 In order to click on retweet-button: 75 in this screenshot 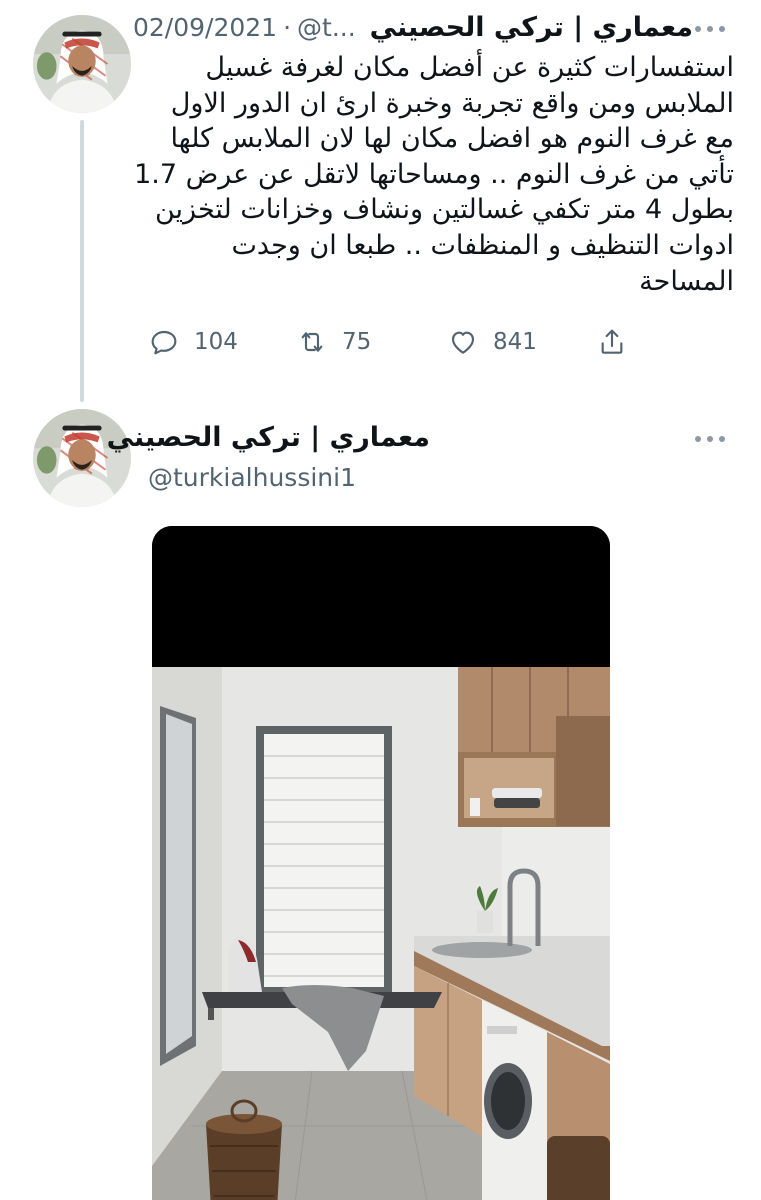, I will do `click(333, 342)`.